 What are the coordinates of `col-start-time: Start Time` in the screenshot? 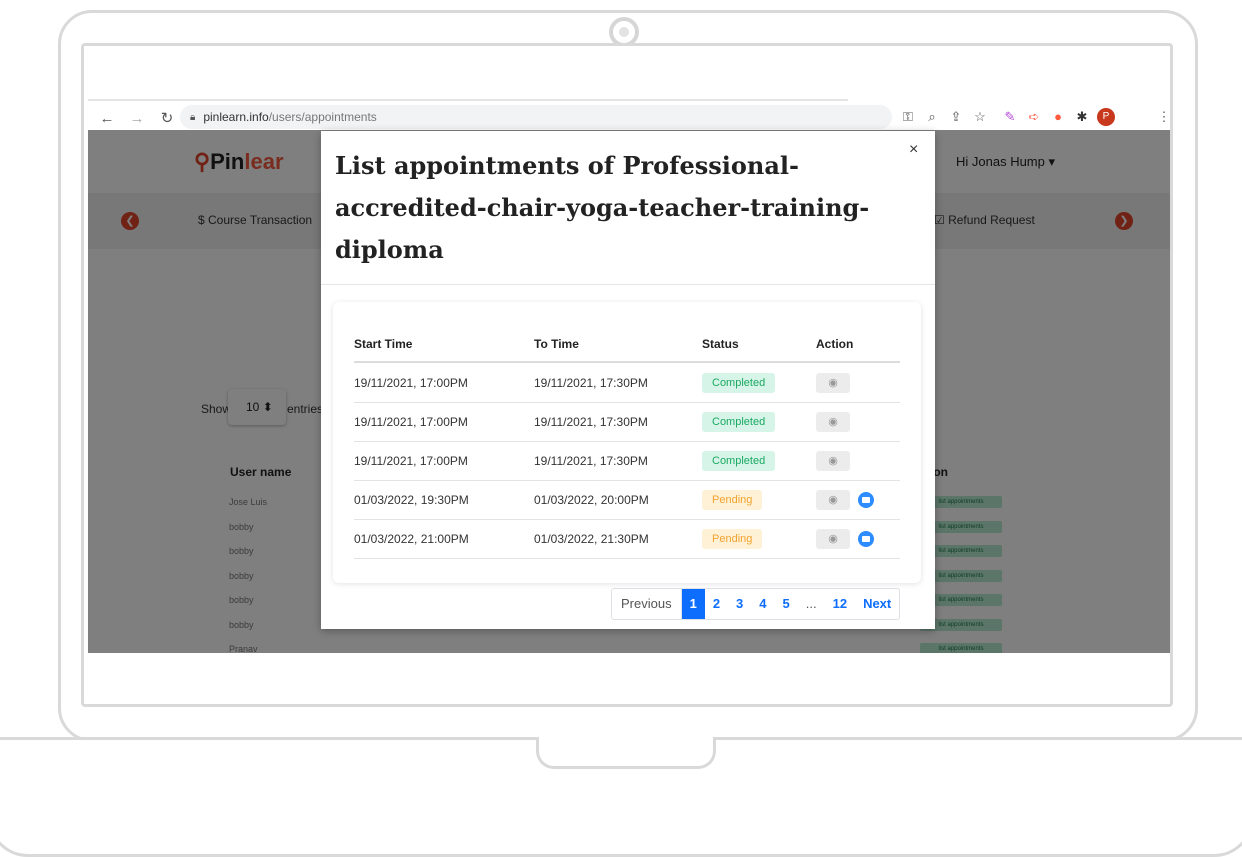 It's located at (383, 344).